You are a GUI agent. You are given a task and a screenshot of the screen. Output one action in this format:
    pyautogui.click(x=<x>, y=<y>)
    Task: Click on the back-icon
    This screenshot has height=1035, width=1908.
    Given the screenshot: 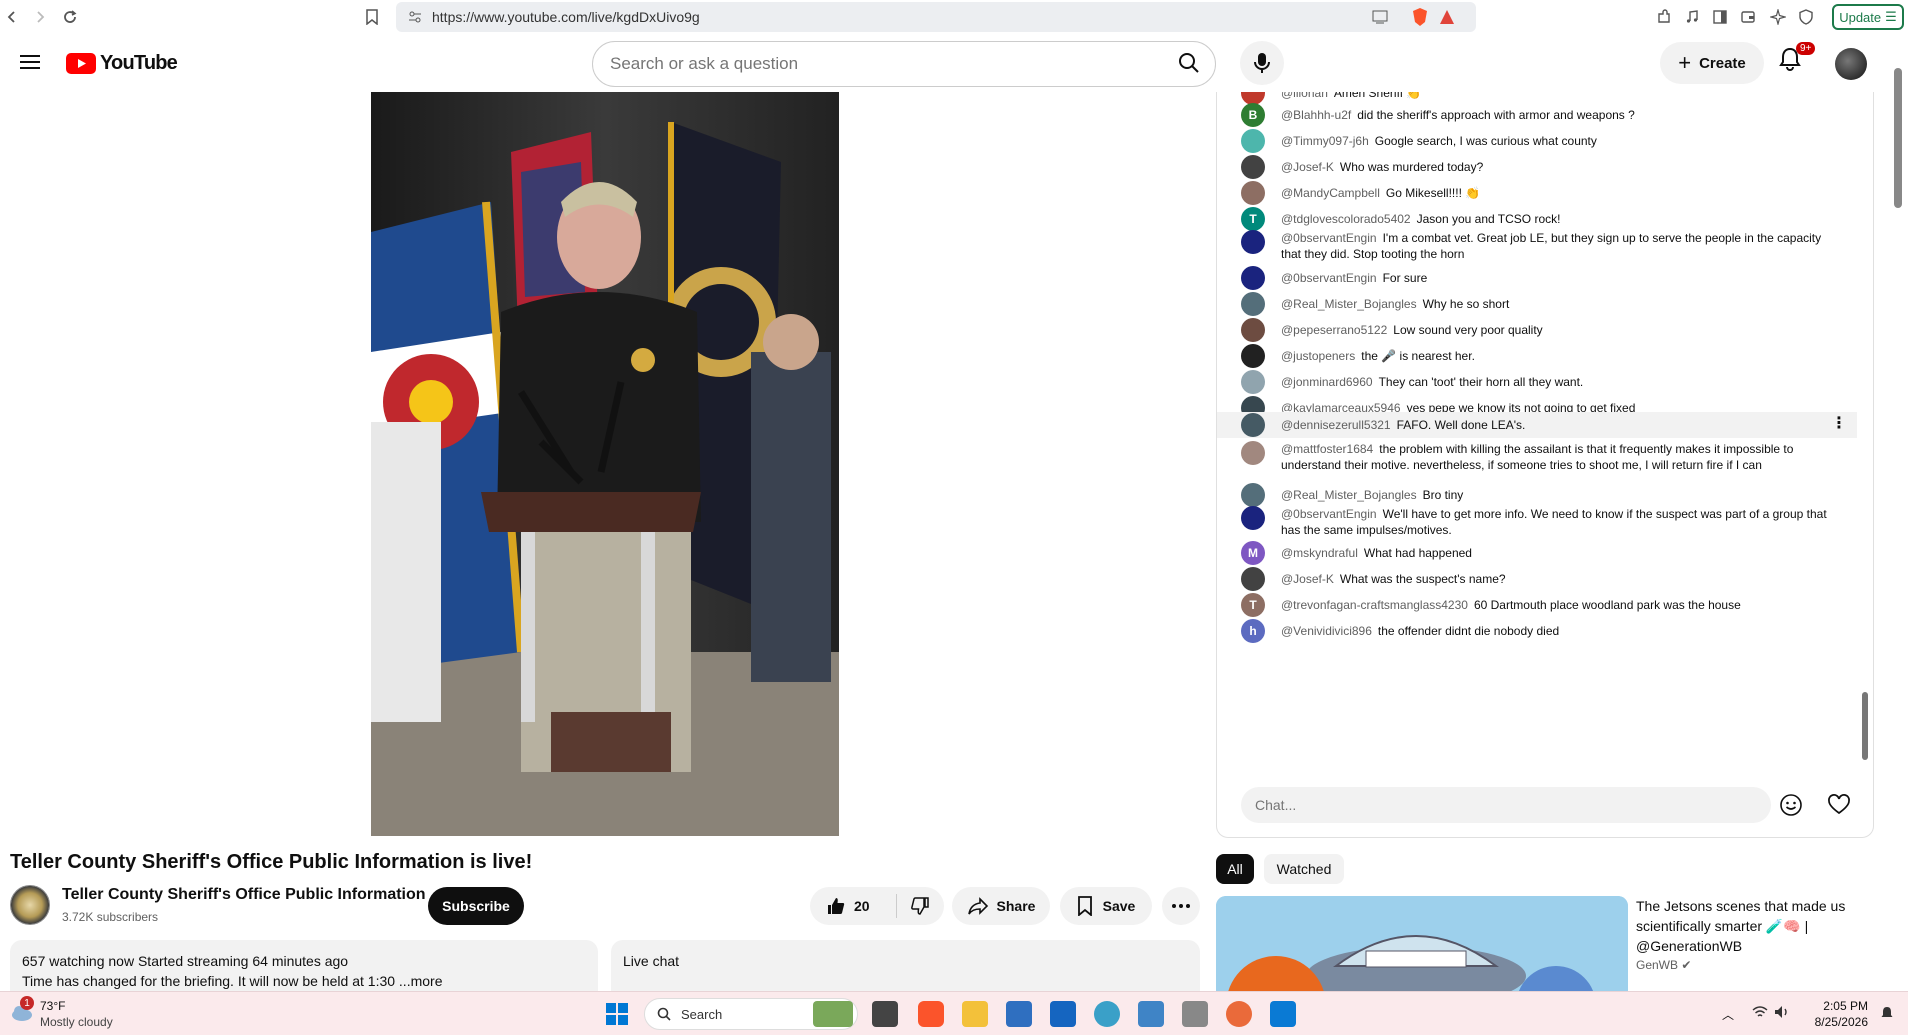 What is the action you would take?
    pyautogui.click(x=12, y=17)
    